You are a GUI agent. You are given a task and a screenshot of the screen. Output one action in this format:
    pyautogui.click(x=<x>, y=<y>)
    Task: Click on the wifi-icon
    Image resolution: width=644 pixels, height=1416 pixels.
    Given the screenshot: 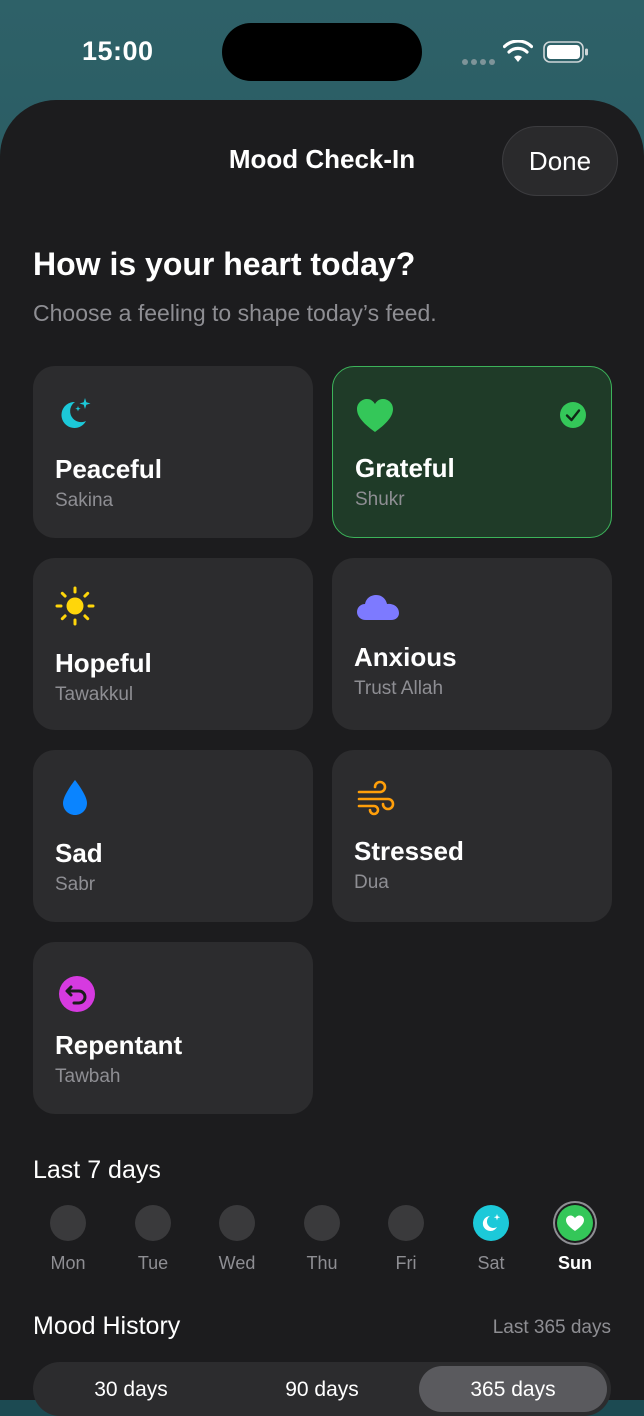 What is the action you would take?
    pyautogui.click(x=518, y=51)
    